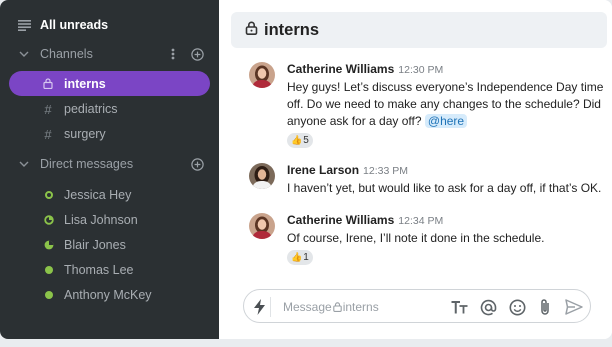  Describe the element at coordinates (417, 306) in the screenshot. I see `message-composer: Message interns` at that location.